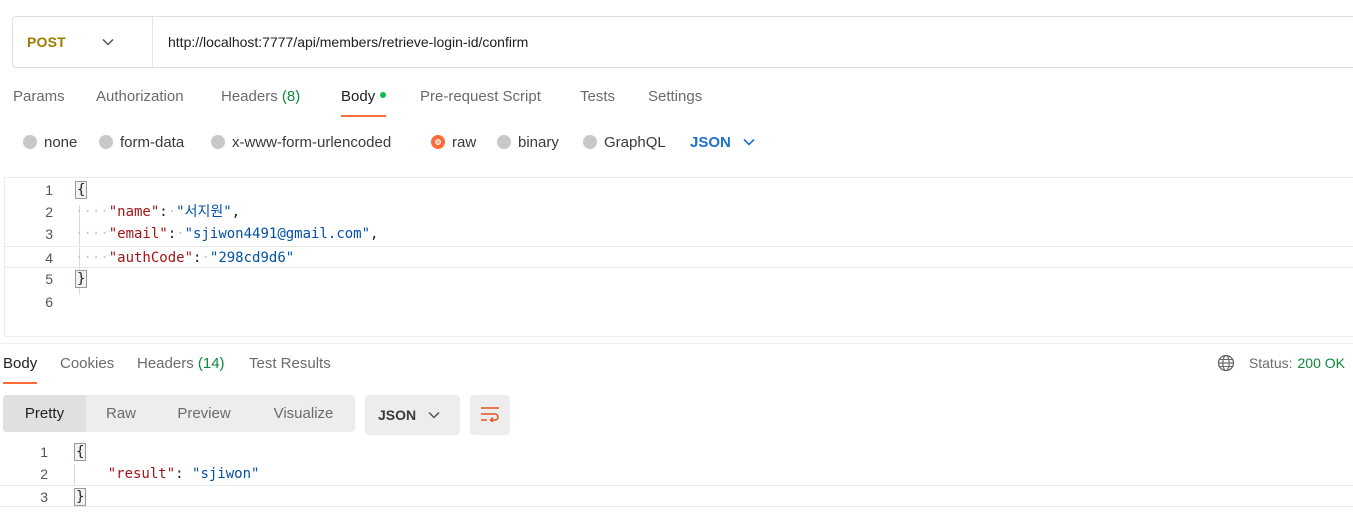 This screenshot has height=527, width=1353. What do you see at coordinates (277, 234) in the screenshot?
I see `json-value: "sjiwon4491@gmail.com"` at bounding box center [277, 234].